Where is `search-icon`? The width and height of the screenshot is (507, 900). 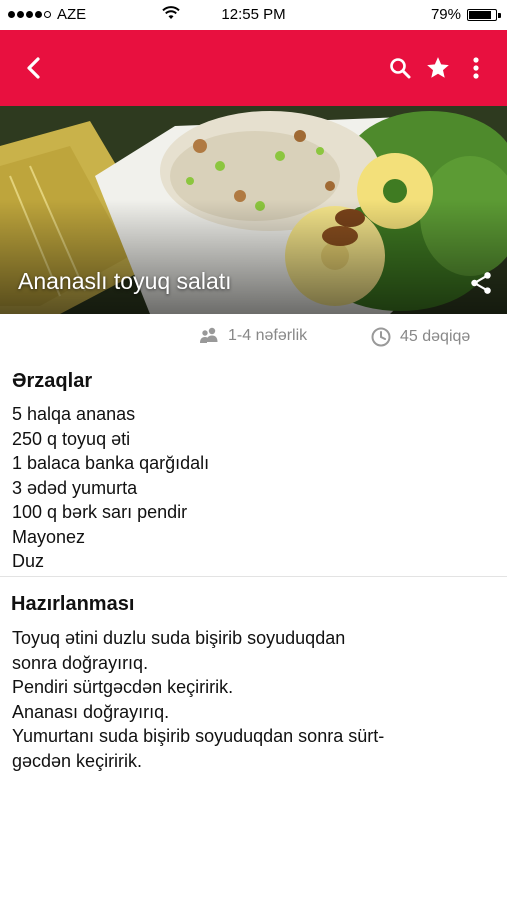
search-icon is located at coordinates (400, 68).